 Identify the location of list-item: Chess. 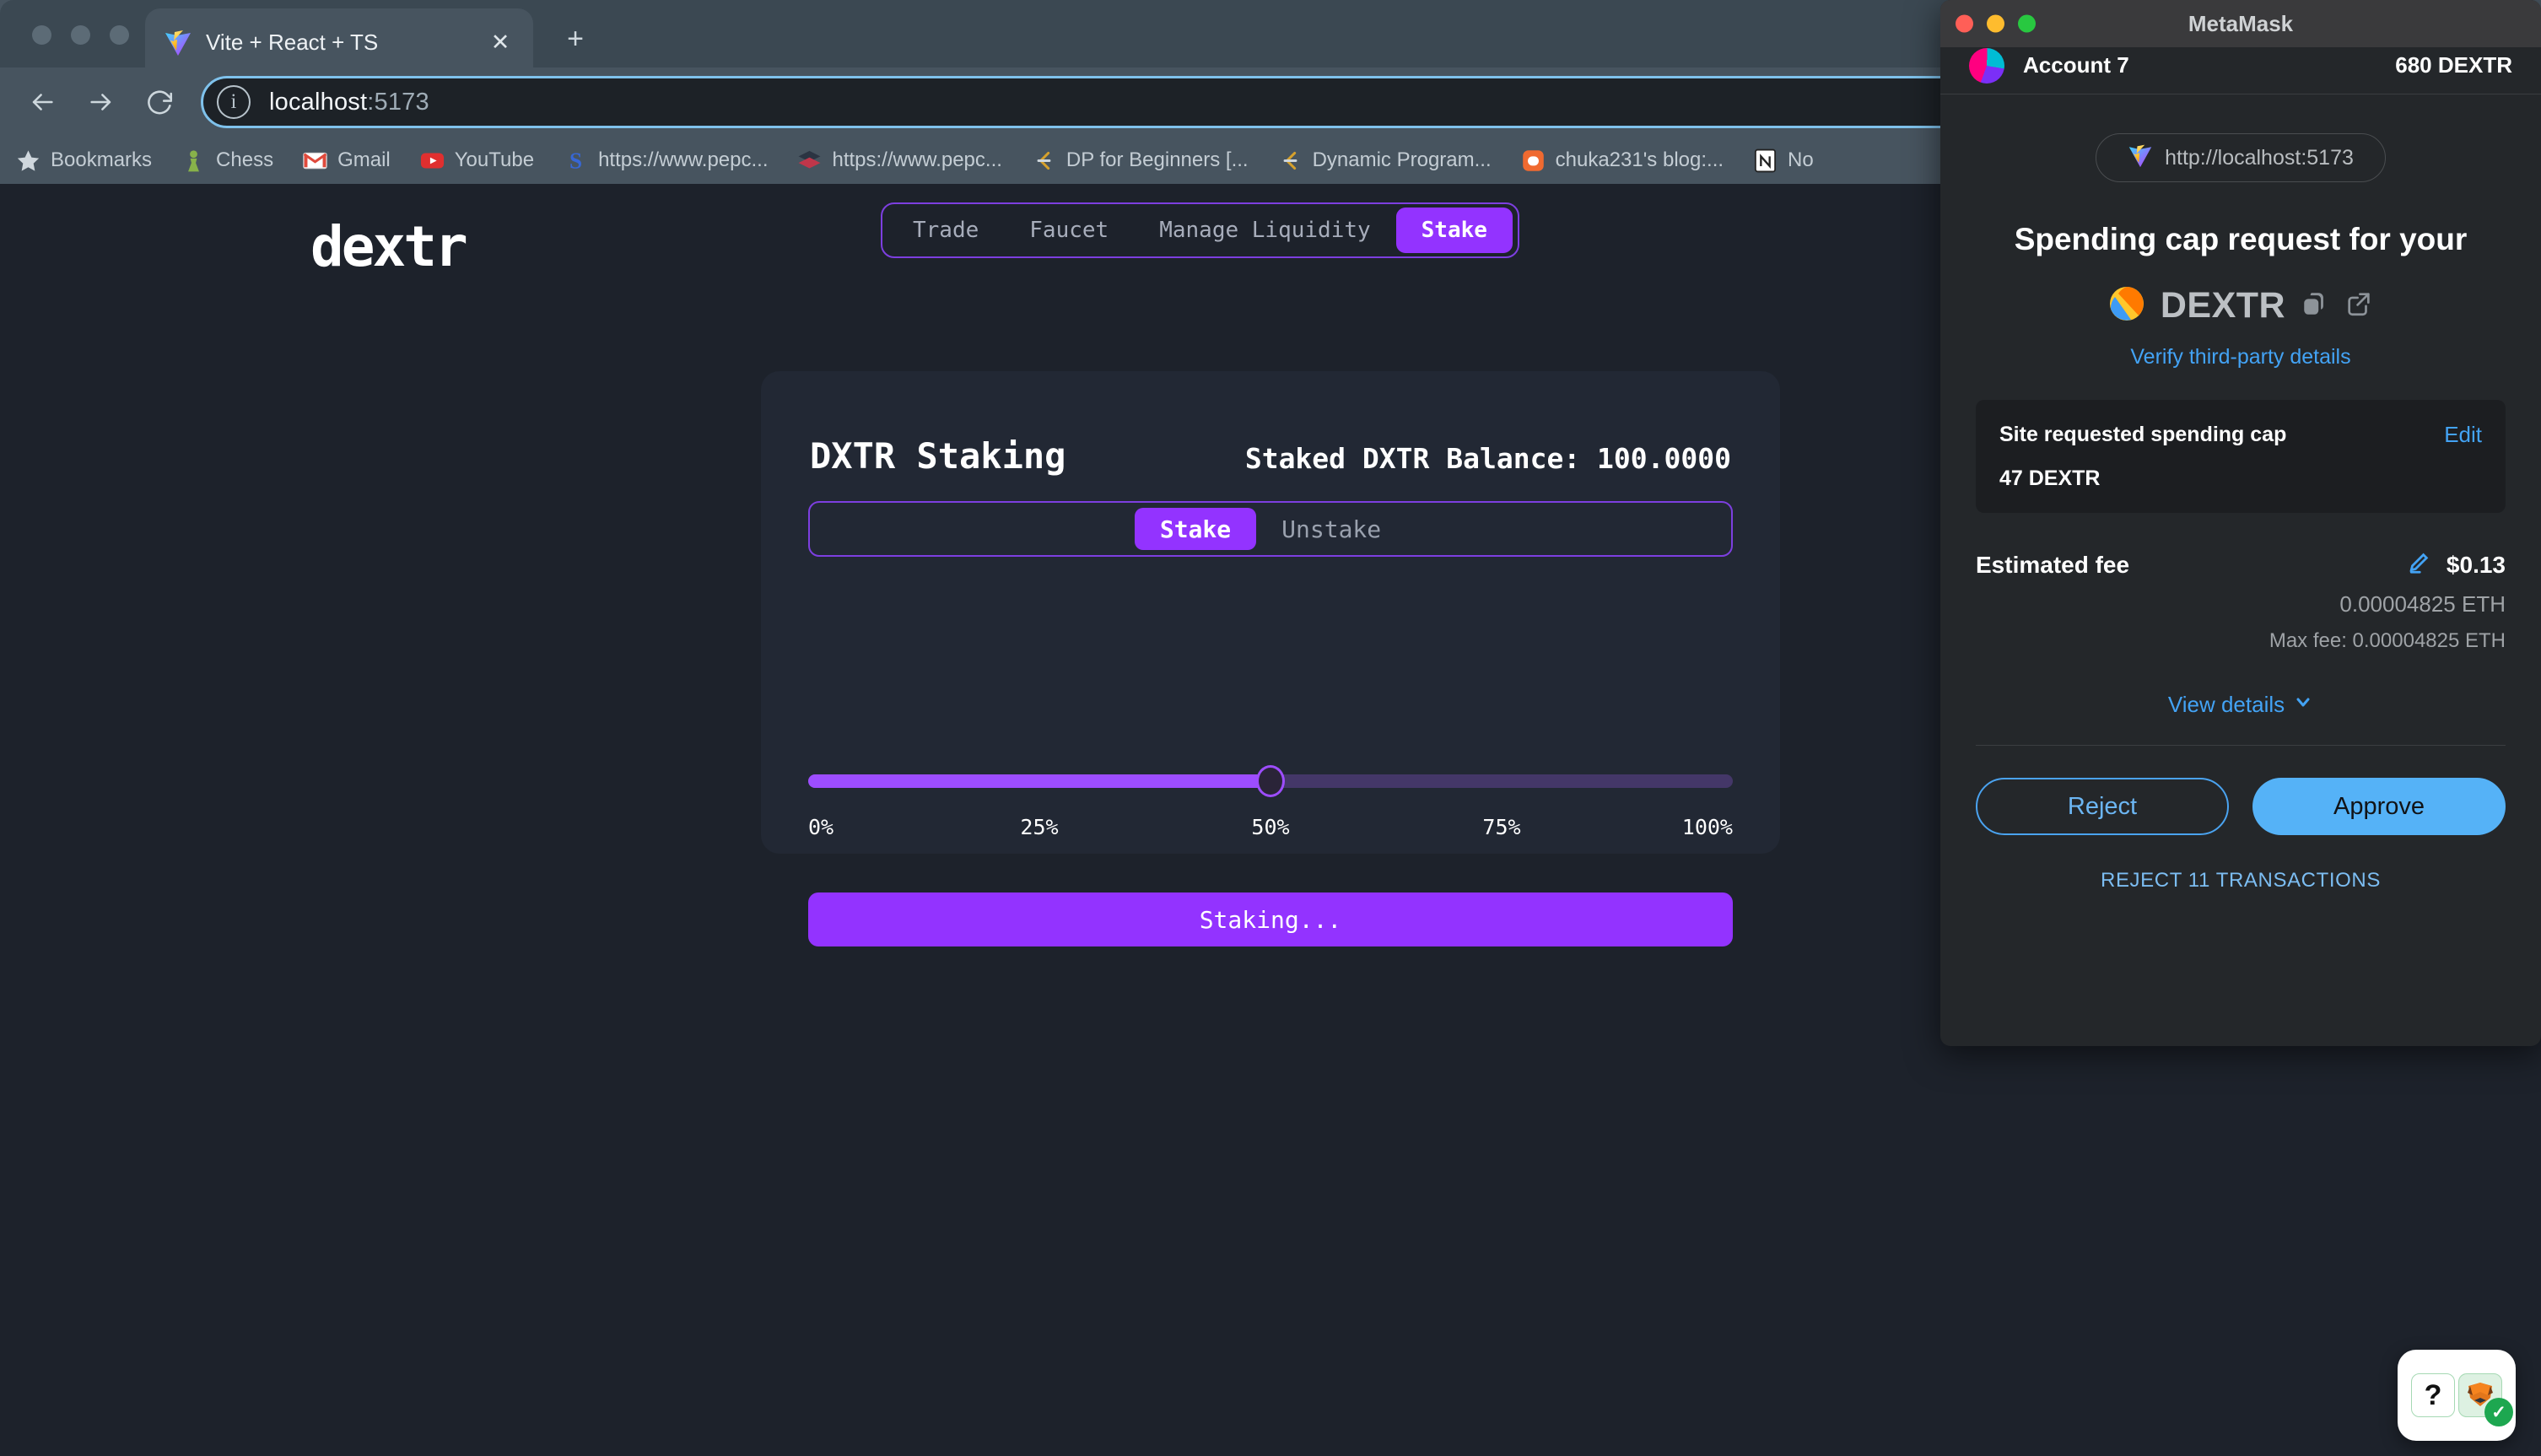
(227, 161).